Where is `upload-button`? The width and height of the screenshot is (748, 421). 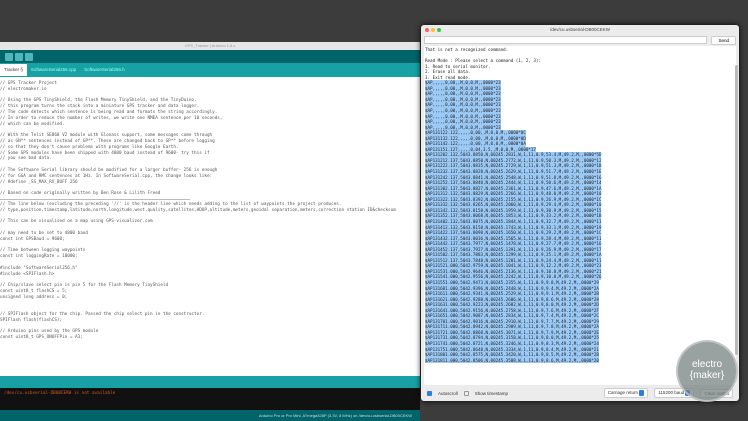 upload-button is located at coordinates (19, 56).